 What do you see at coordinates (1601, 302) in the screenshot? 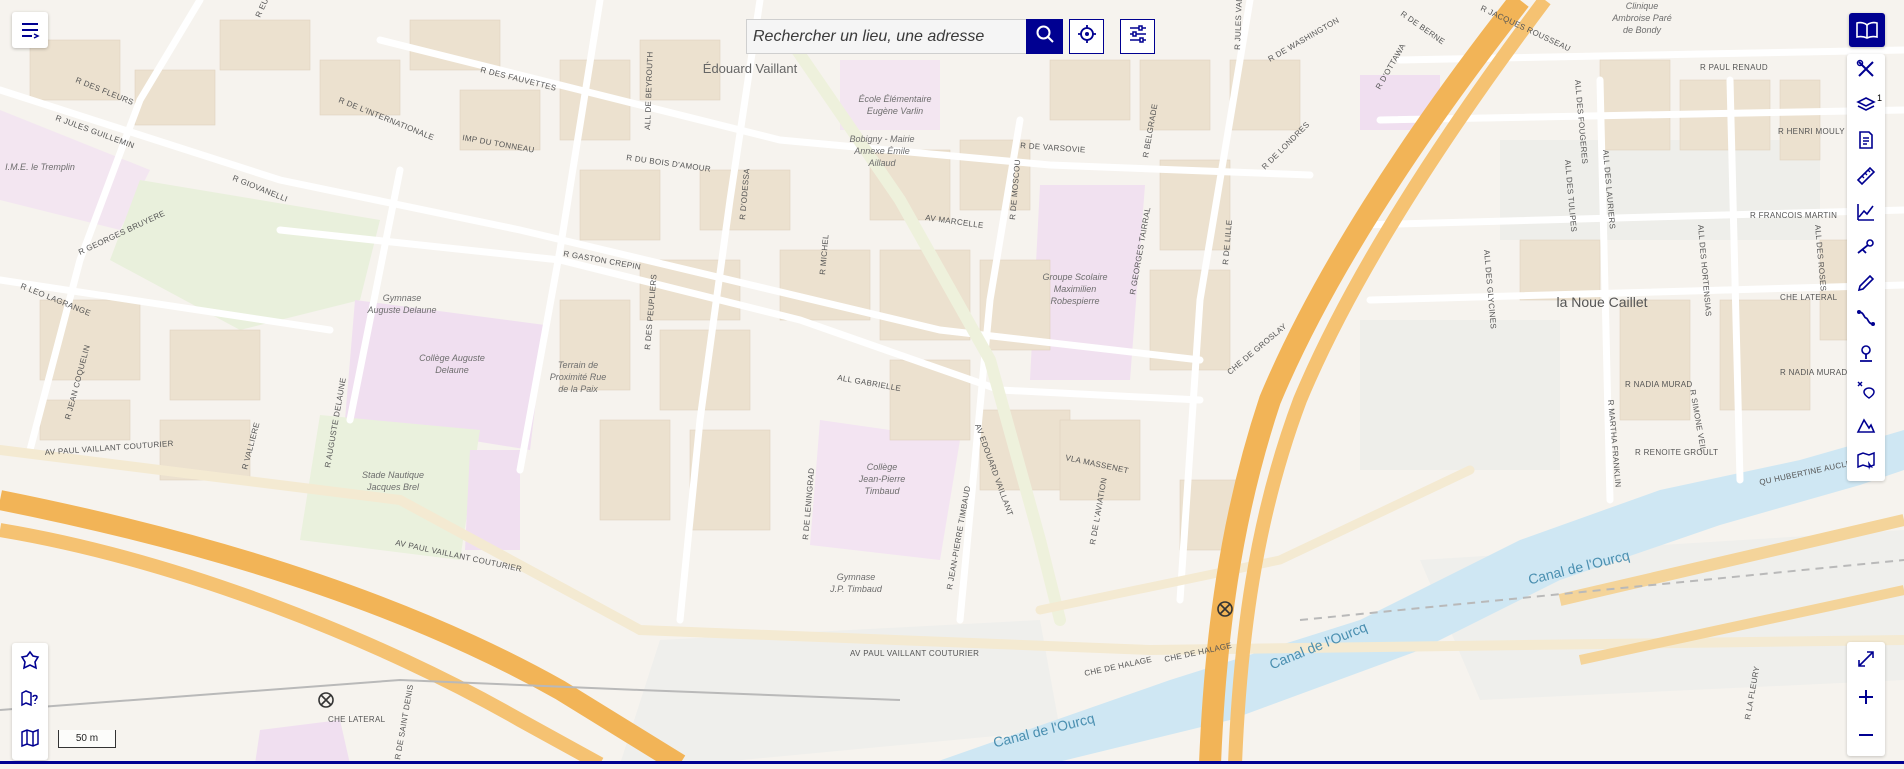
I see `place-label: la Noue Caillet` at bounding box center [1601, 302].